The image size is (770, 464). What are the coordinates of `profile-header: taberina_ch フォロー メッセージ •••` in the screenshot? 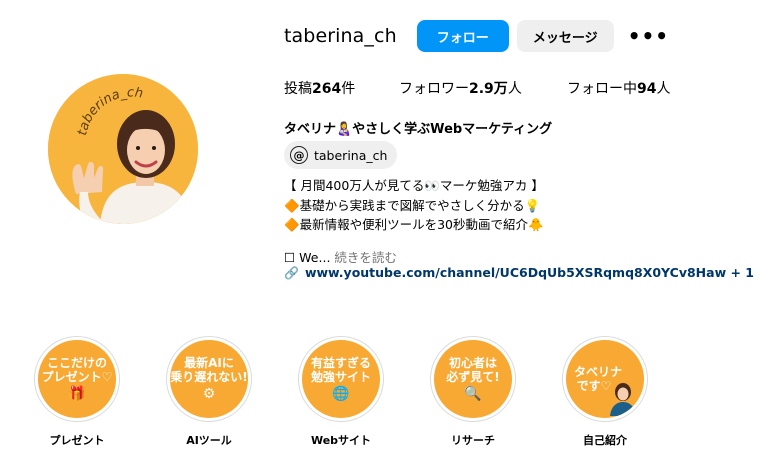 It's located at (476, 36).